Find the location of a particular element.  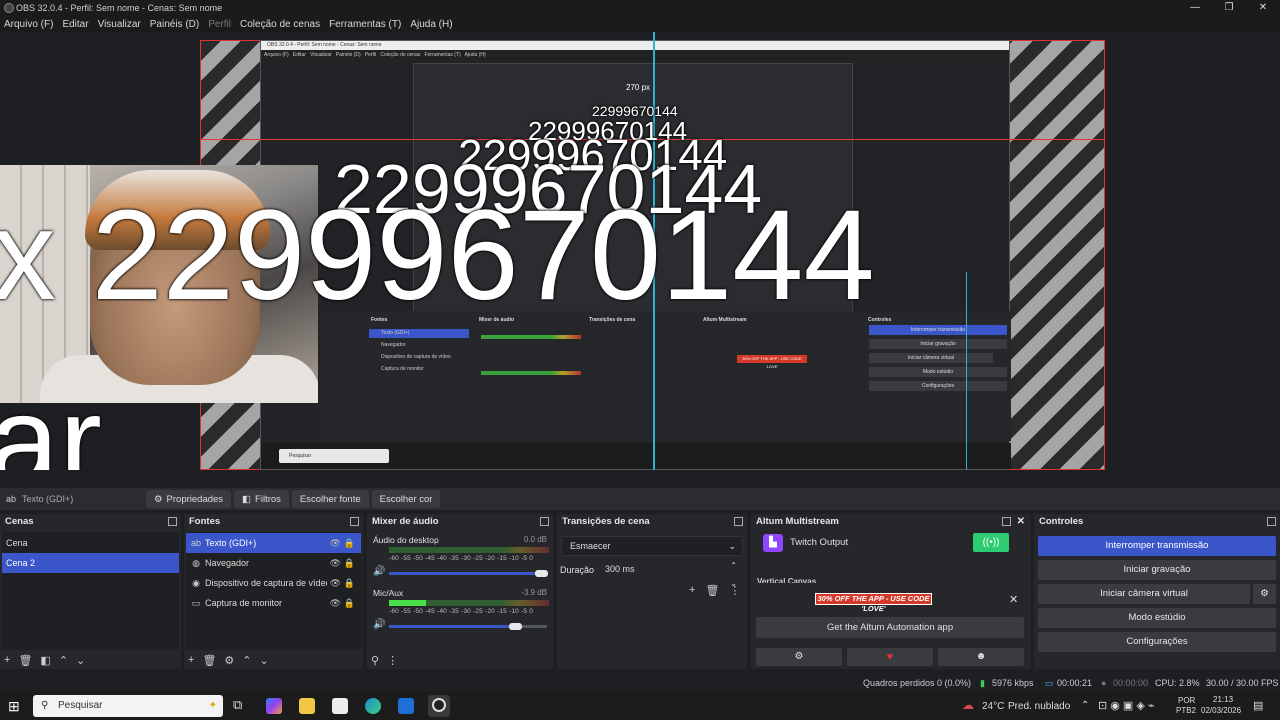

scene-item: Cena is located at coordinates (90, 543).